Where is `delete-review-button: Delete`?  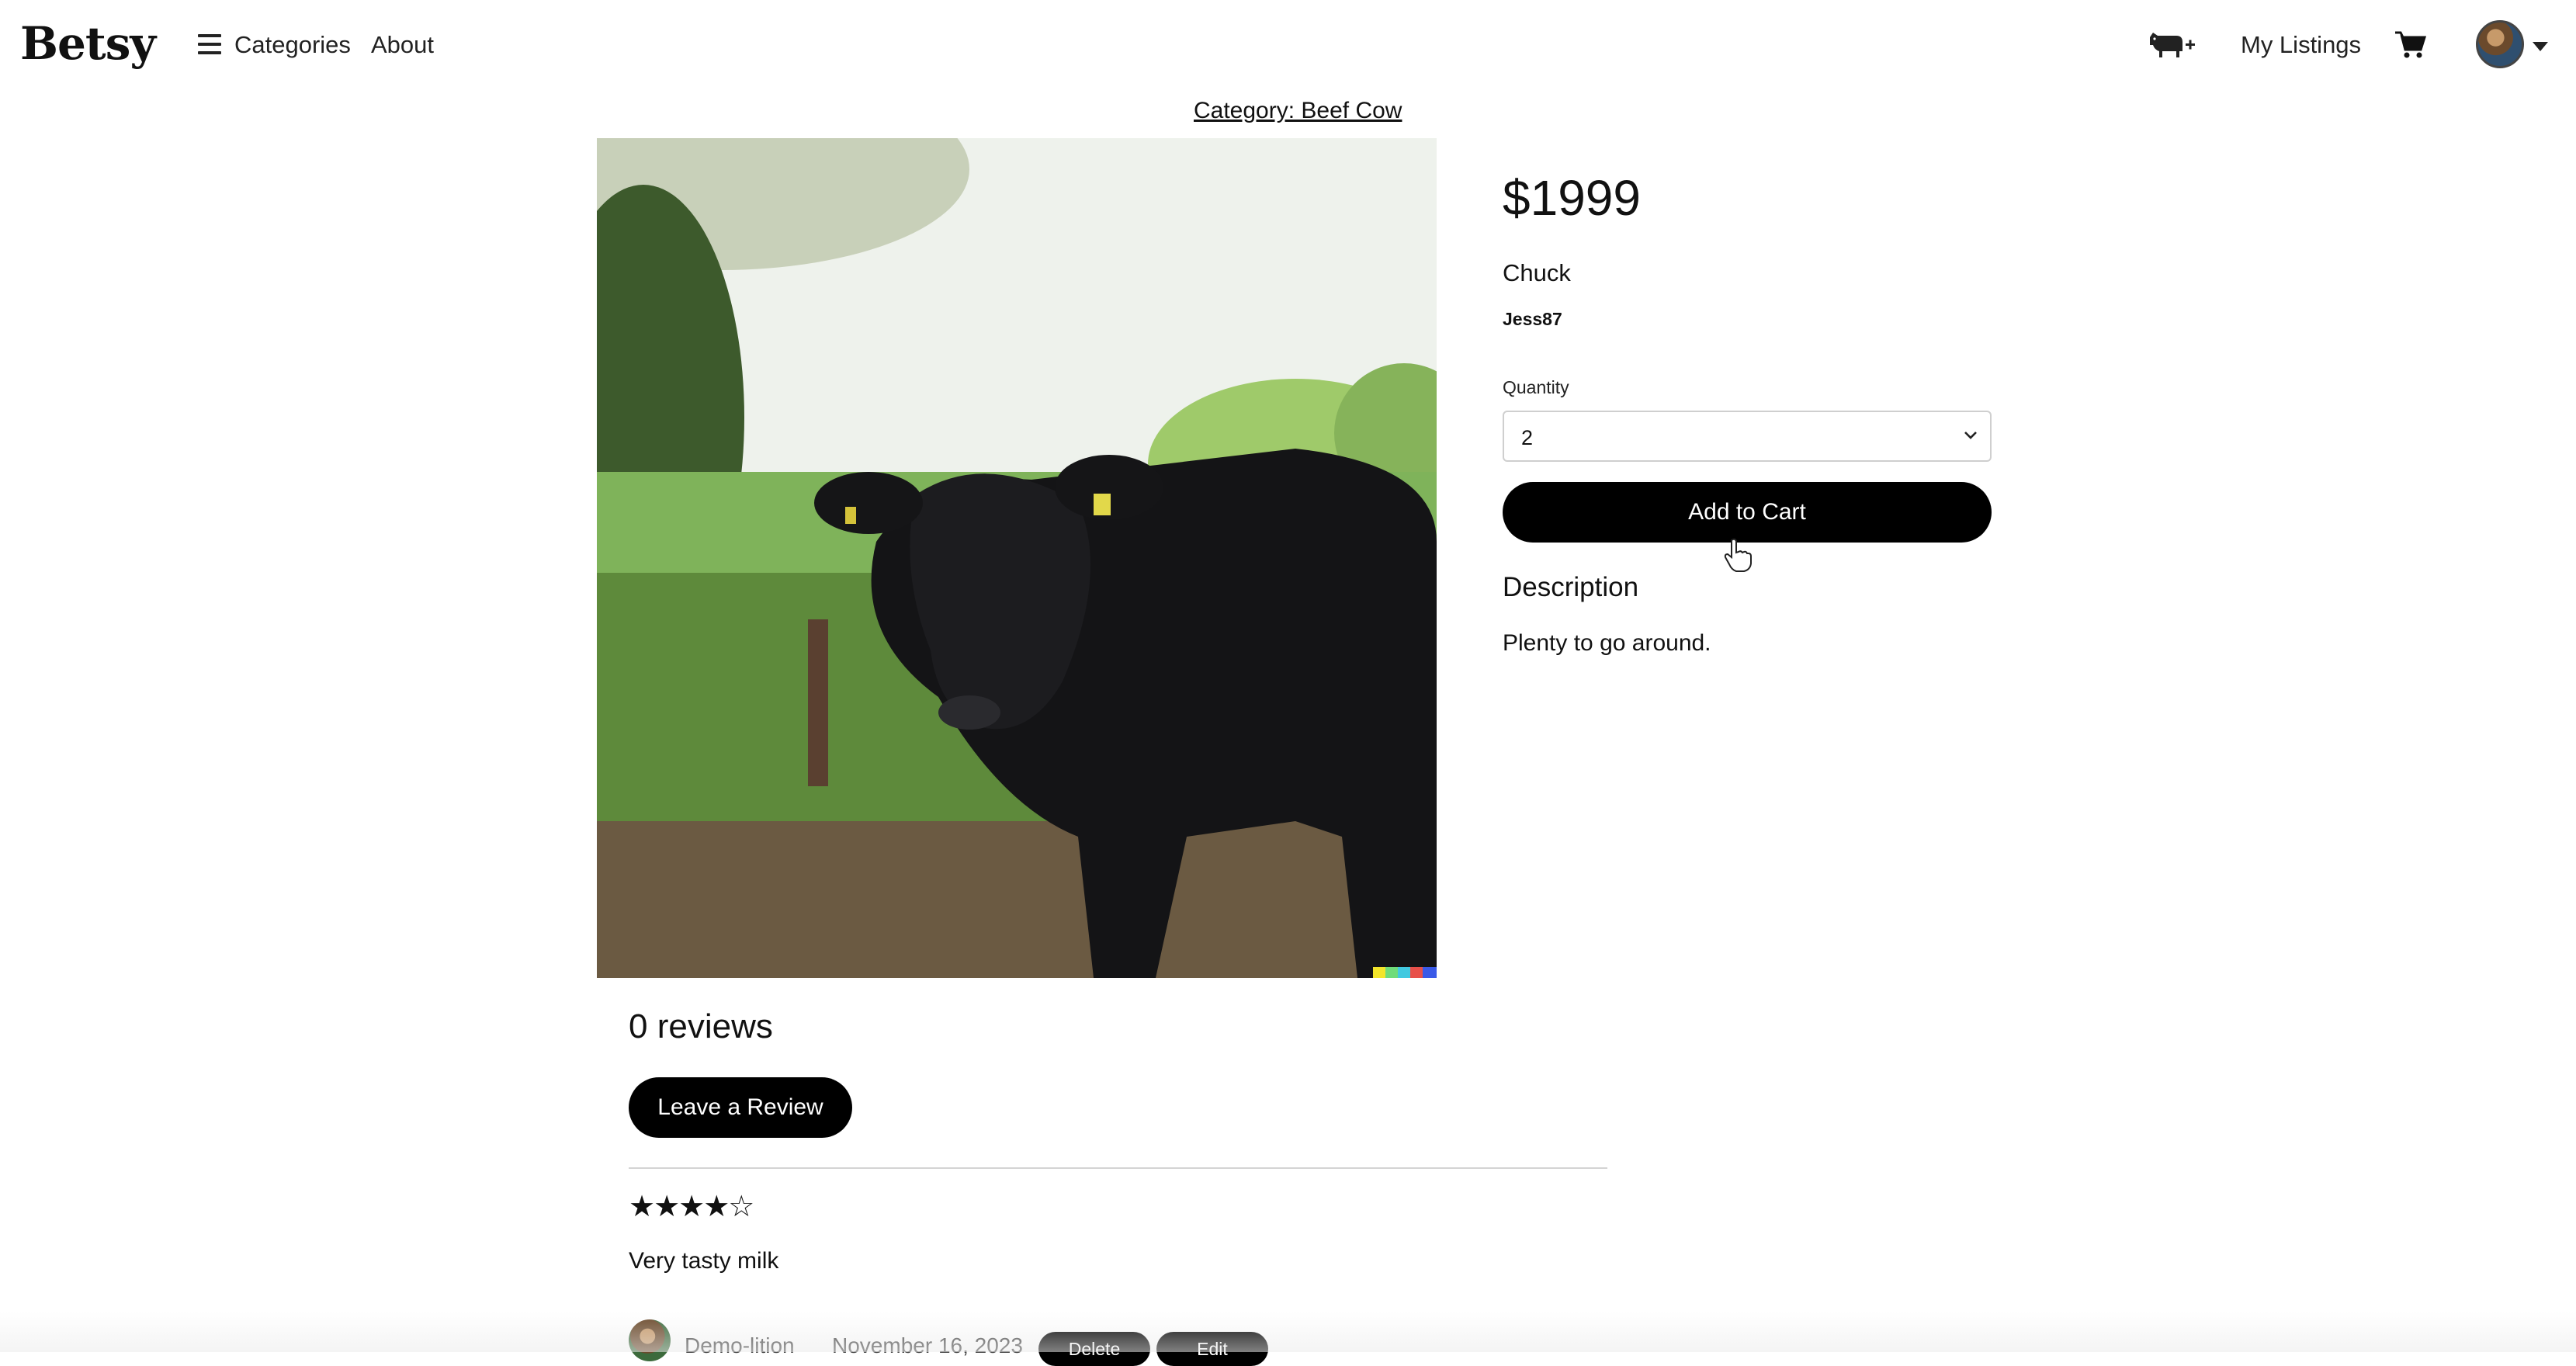 delete-review-button: Delete is located at coordinates (1094, 1349).